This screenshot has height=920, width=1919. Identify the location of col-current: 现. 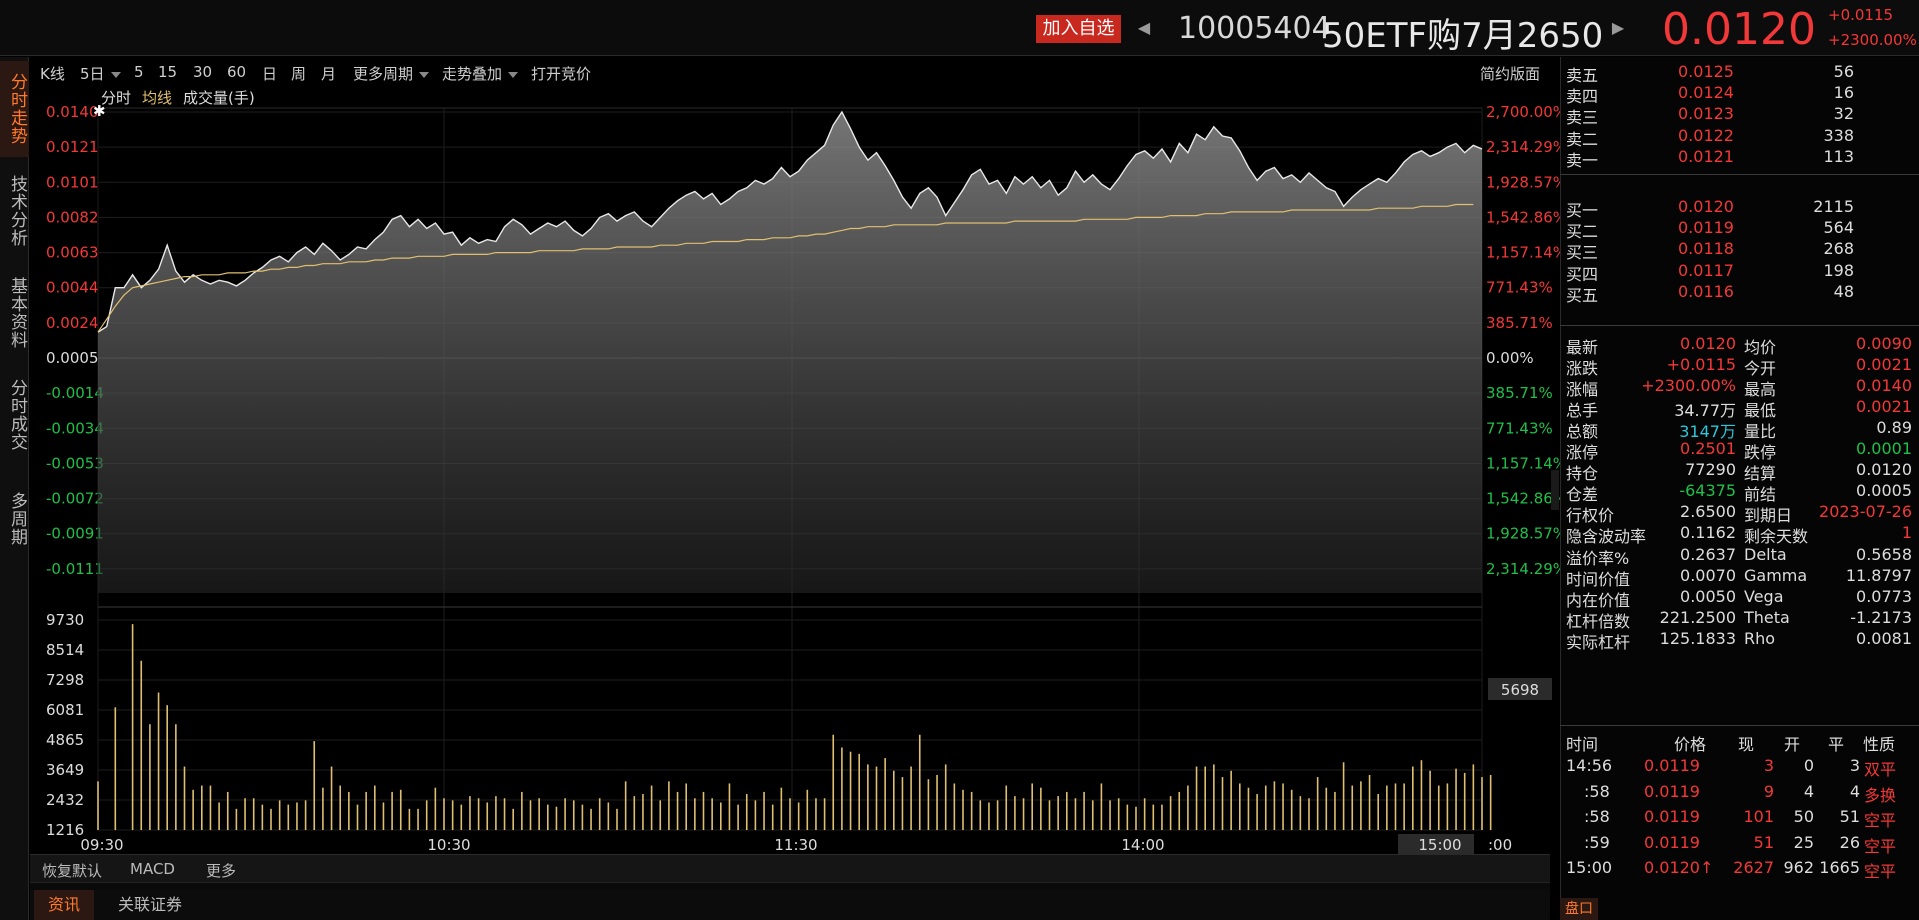
(1746, 744).